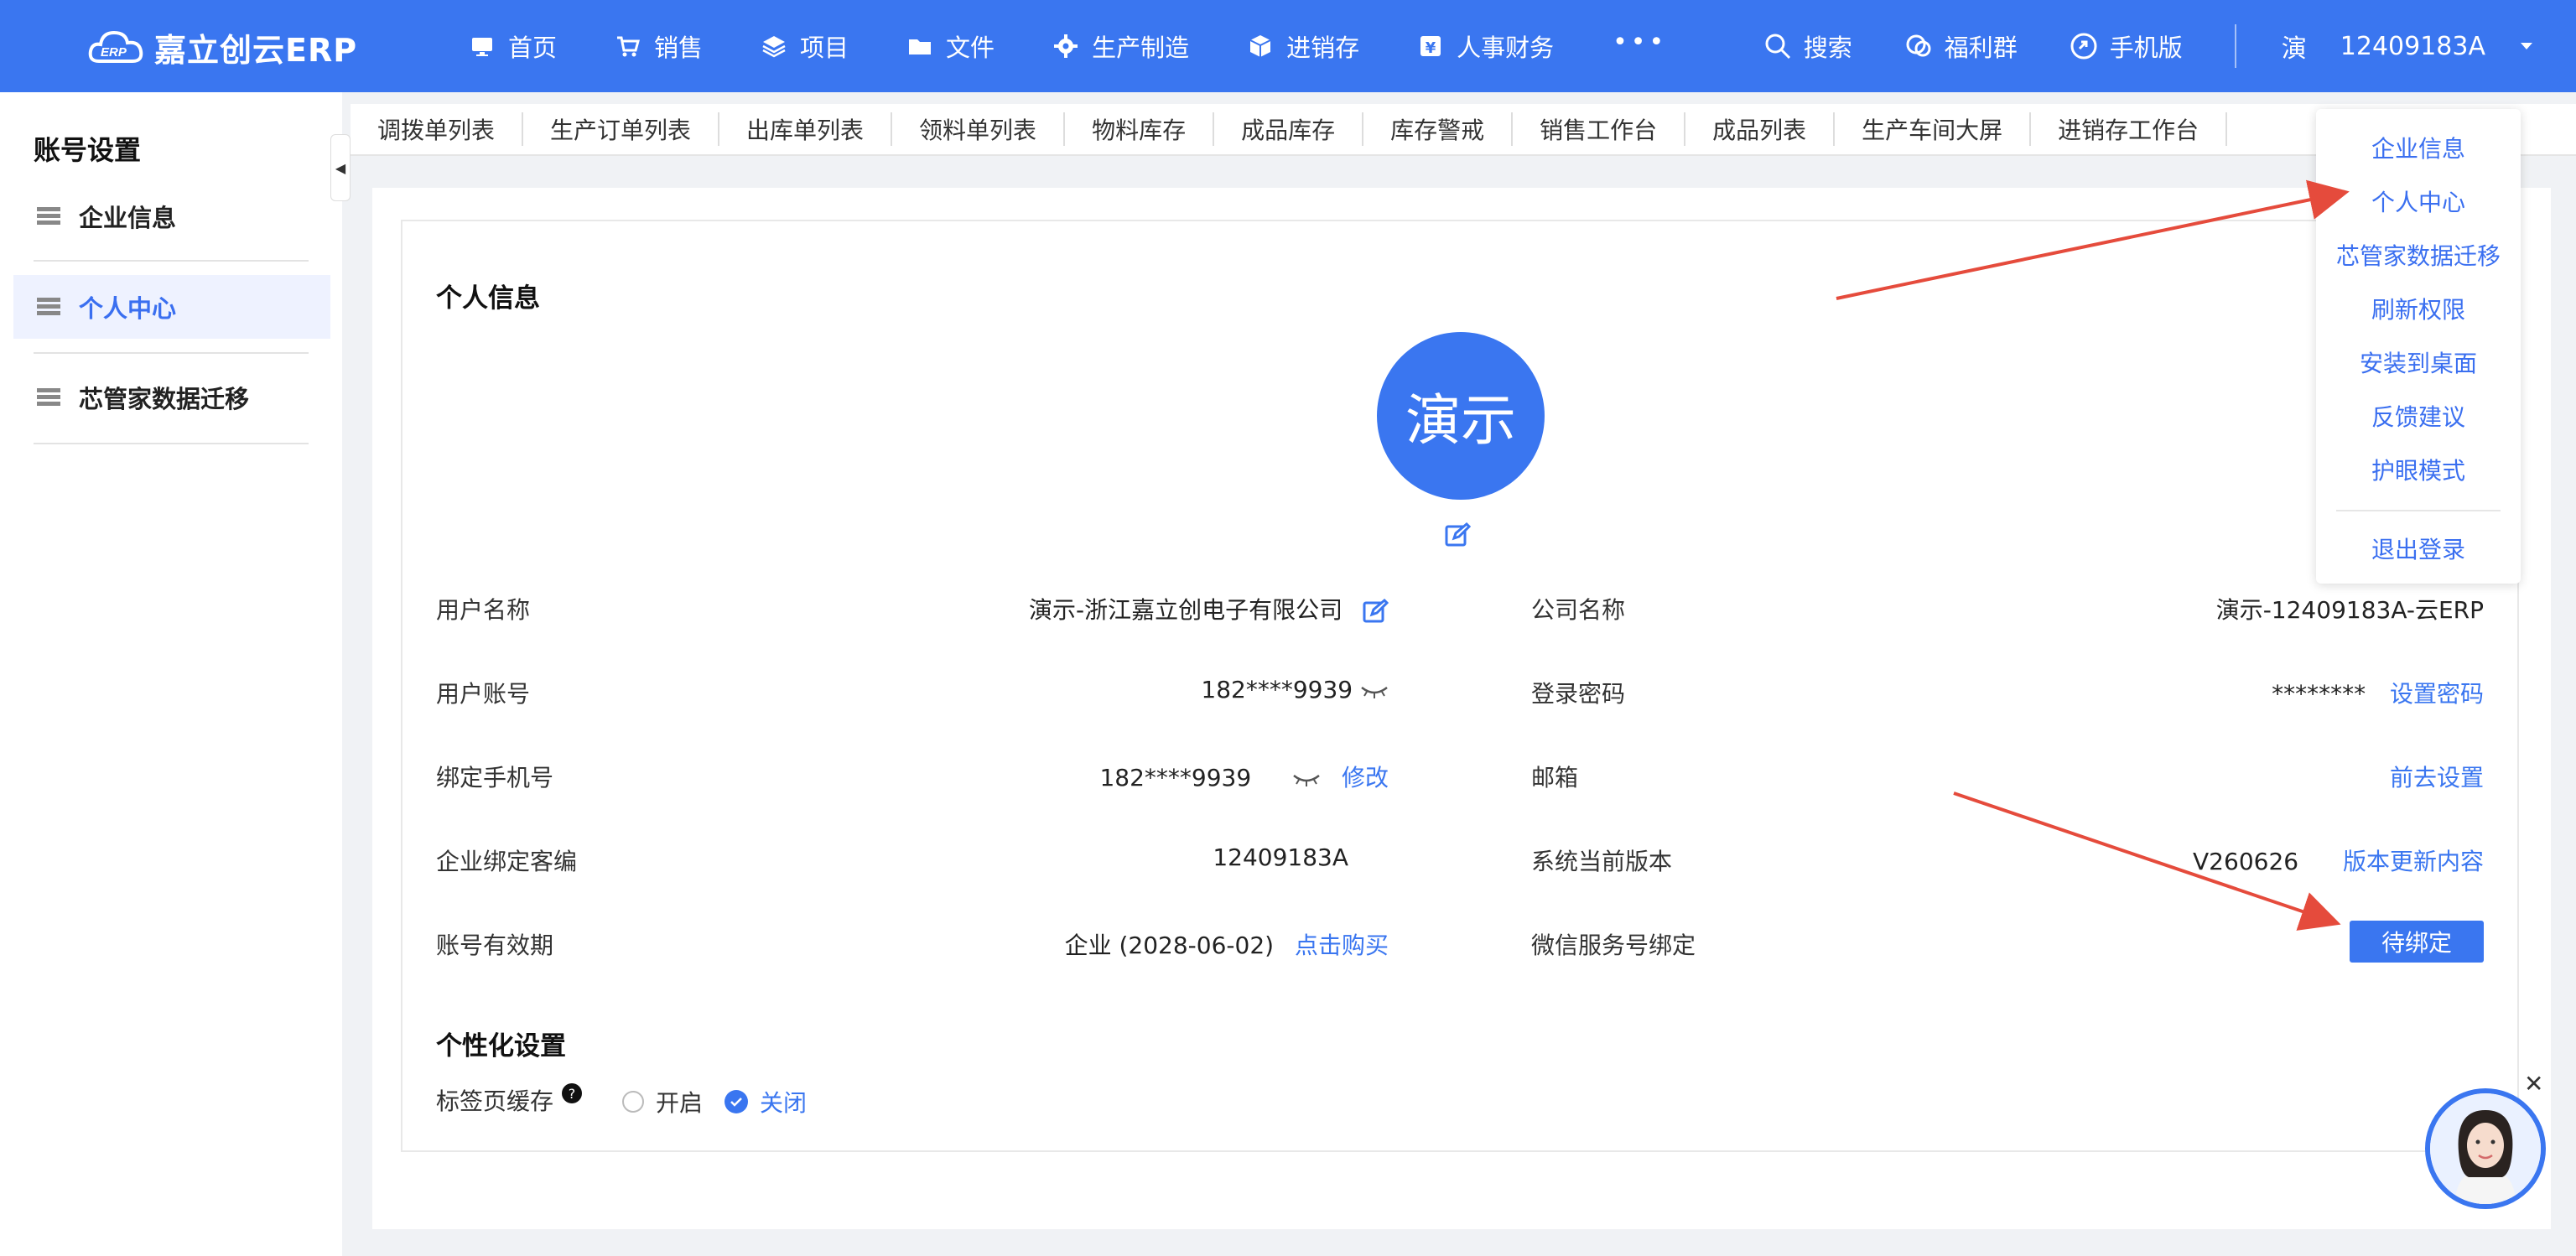 Image resolution: width=2576 pixels, height=1256 pixels. Describe the element at coordinates (1260, 46) in the screenshot. I see `box-icon` at that location.